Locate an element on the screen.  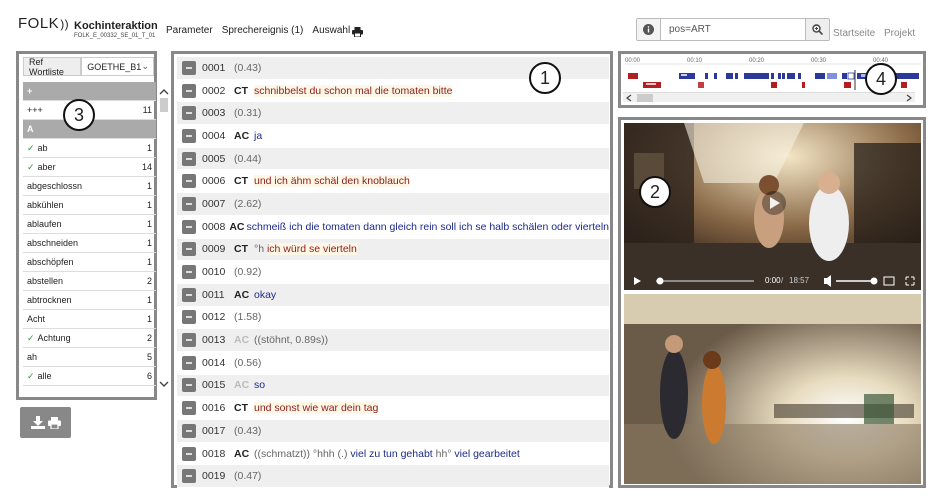
wordlist-select: GOETHE_B1 ⌄ is located at coordinates (117, 66).